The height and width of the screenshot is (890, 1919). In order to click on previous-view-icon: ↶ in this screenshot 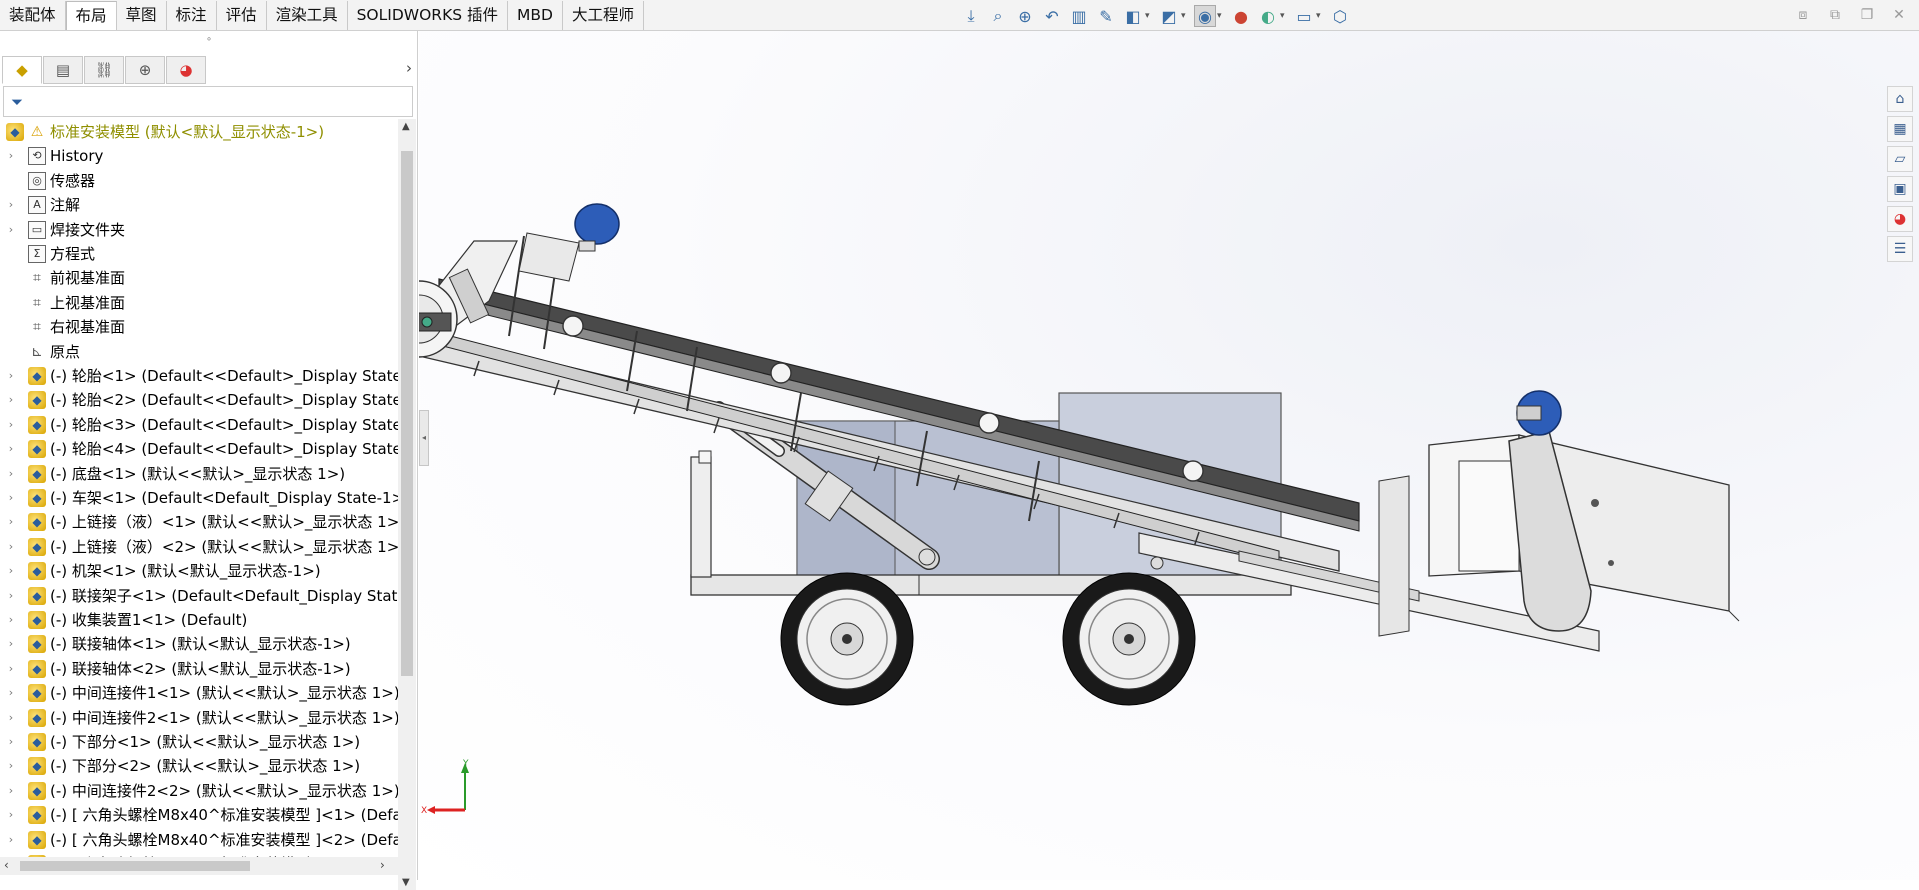, I will do `click(1052, 16)`.